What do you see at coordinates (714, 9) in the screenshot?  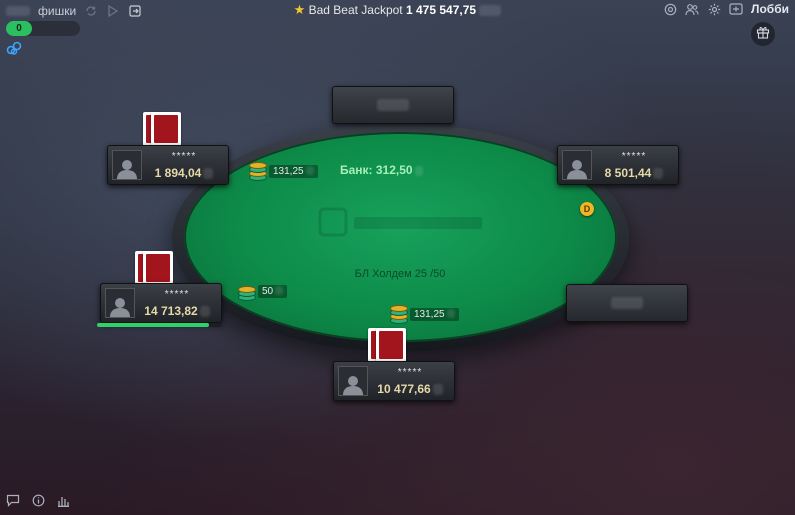 I see `gear-icon` at bounding box center [714, 9].